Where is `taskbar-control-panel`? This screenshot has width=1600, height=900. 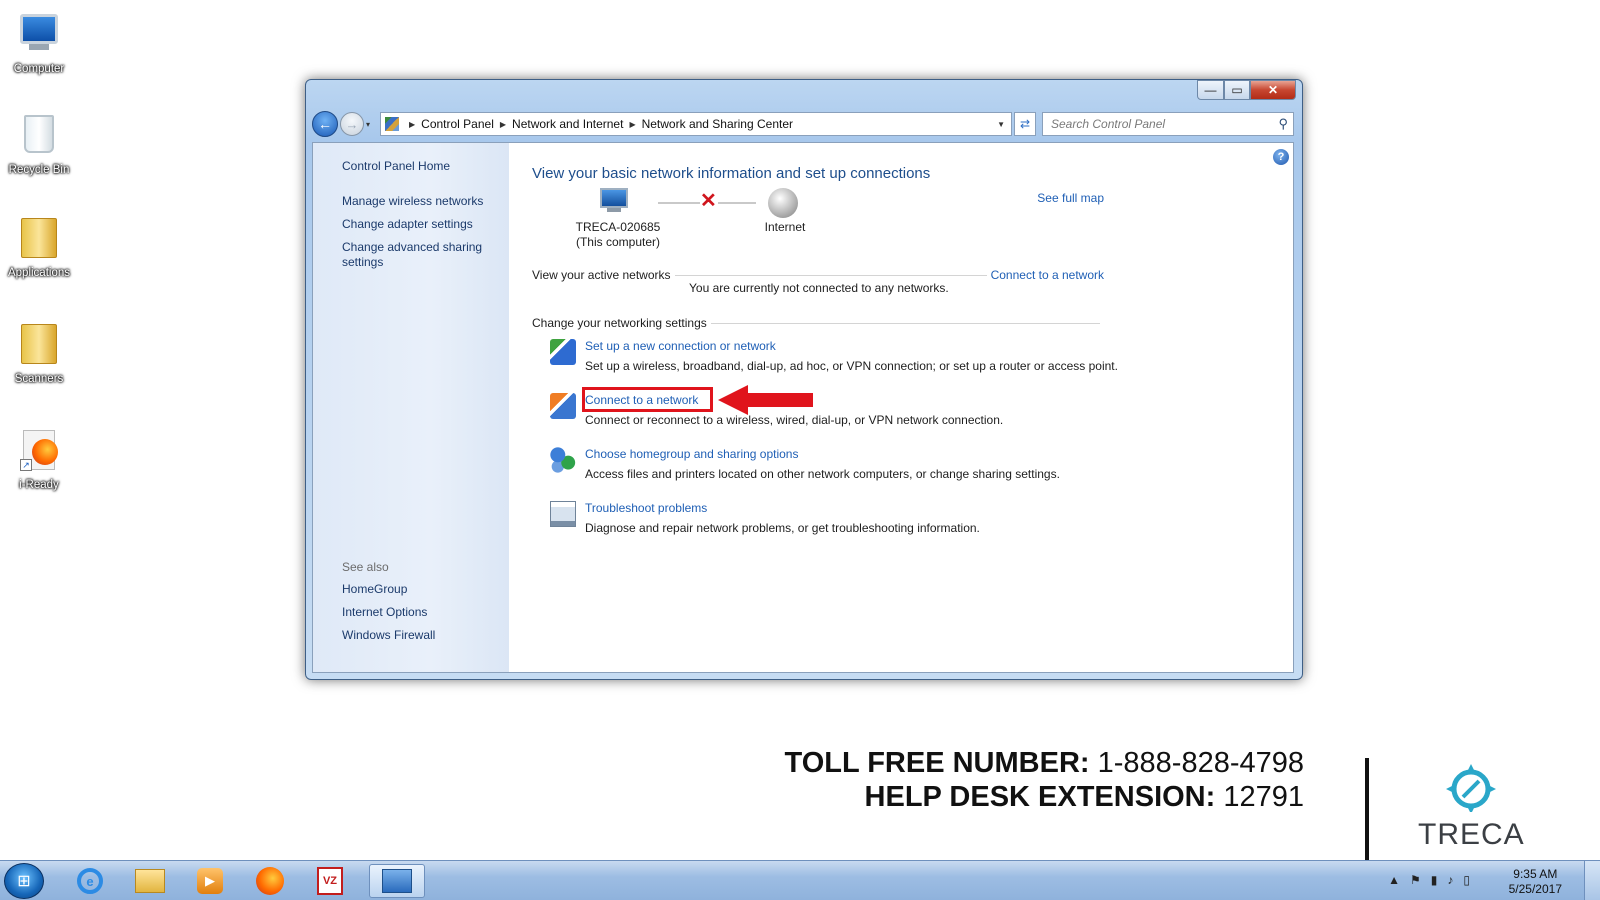
taskbar-control-panel is located at coordinates (397, 881).